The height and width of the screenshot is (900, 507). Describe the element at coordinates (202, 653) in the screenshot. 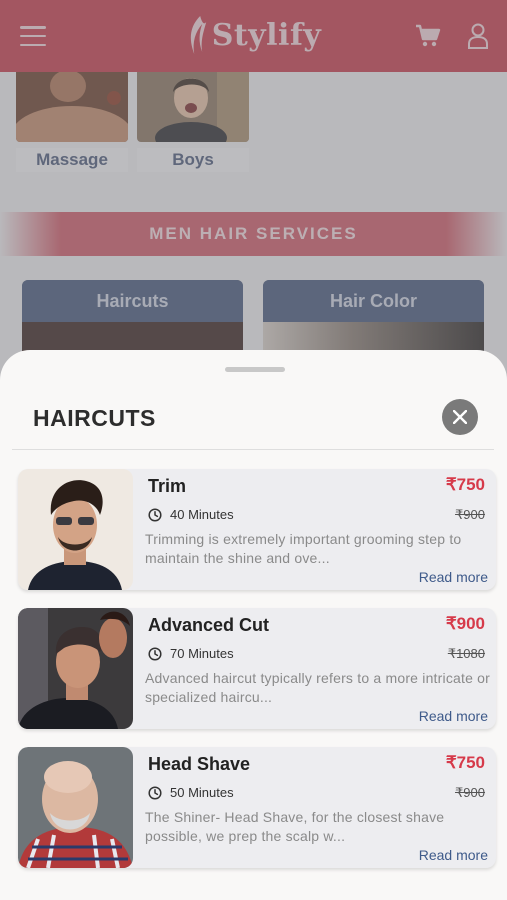

I see `duration-text: 70 Minutes` at that location.